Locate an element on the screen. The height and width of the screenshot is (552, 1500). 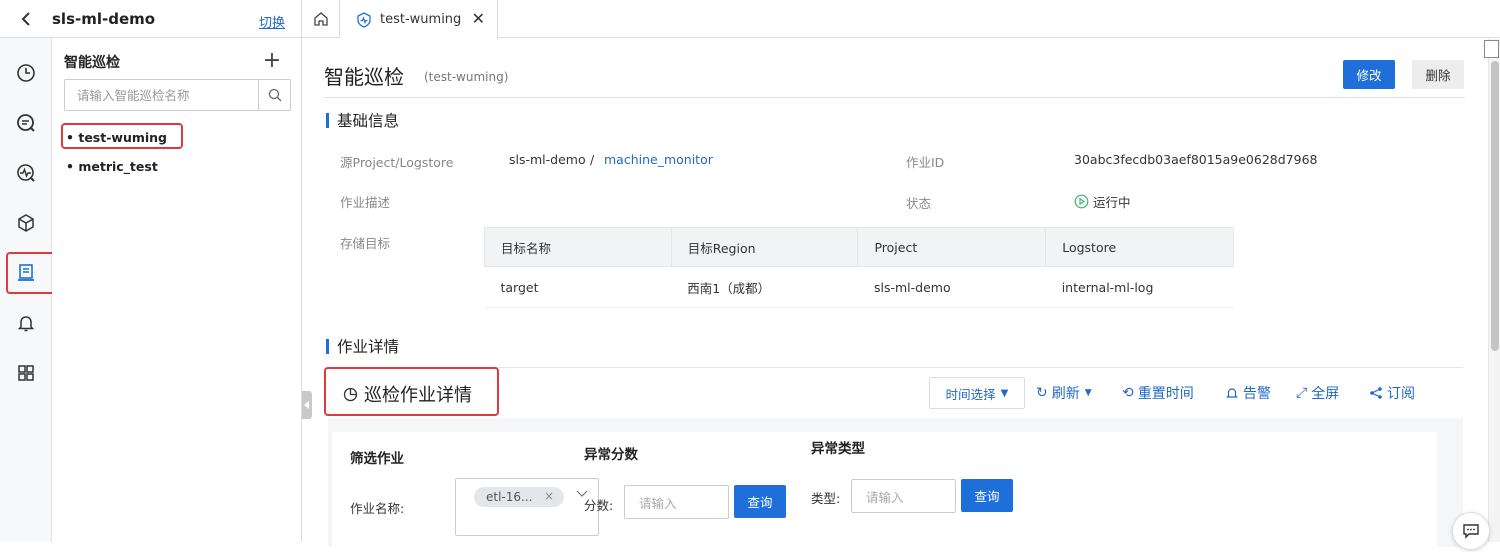
list-item-test-wuming: • test-wuming is located at coordinates (116, 137).